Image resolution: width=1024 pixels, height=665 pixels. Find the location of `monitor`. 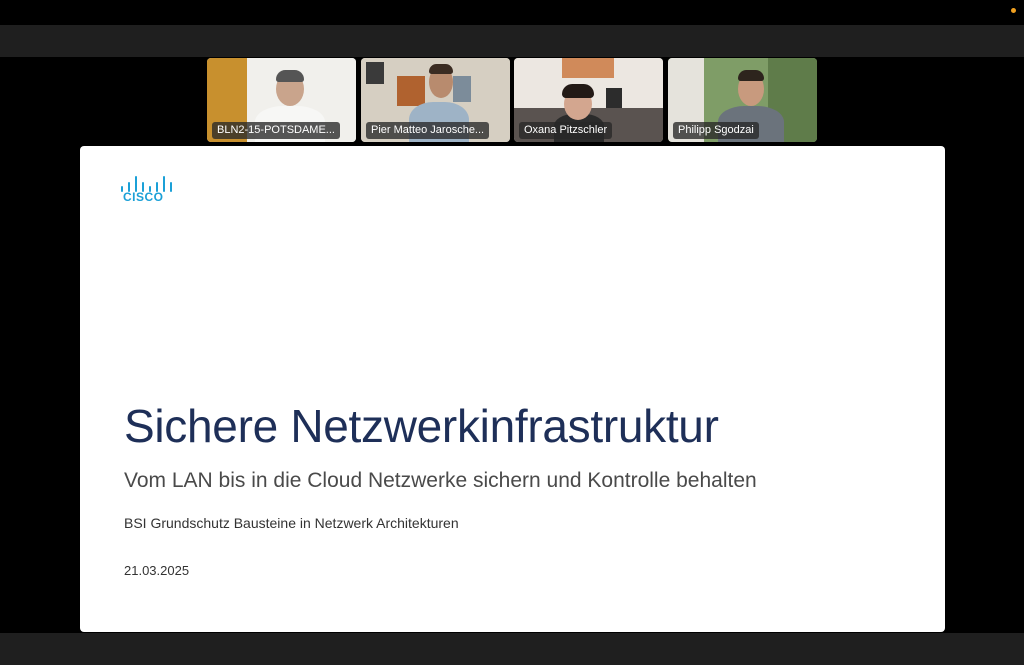

monitor is located at coordinates (614, 98).